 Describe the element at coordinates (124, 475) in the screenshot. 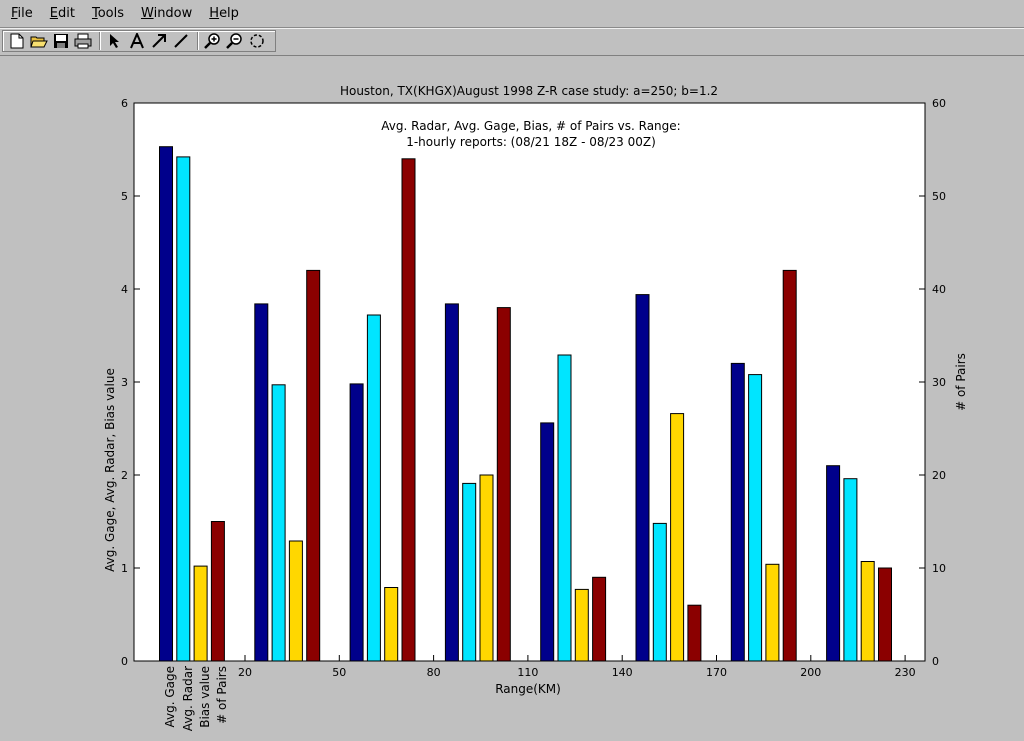

I see `y-tick-label-left: 2` at that location.